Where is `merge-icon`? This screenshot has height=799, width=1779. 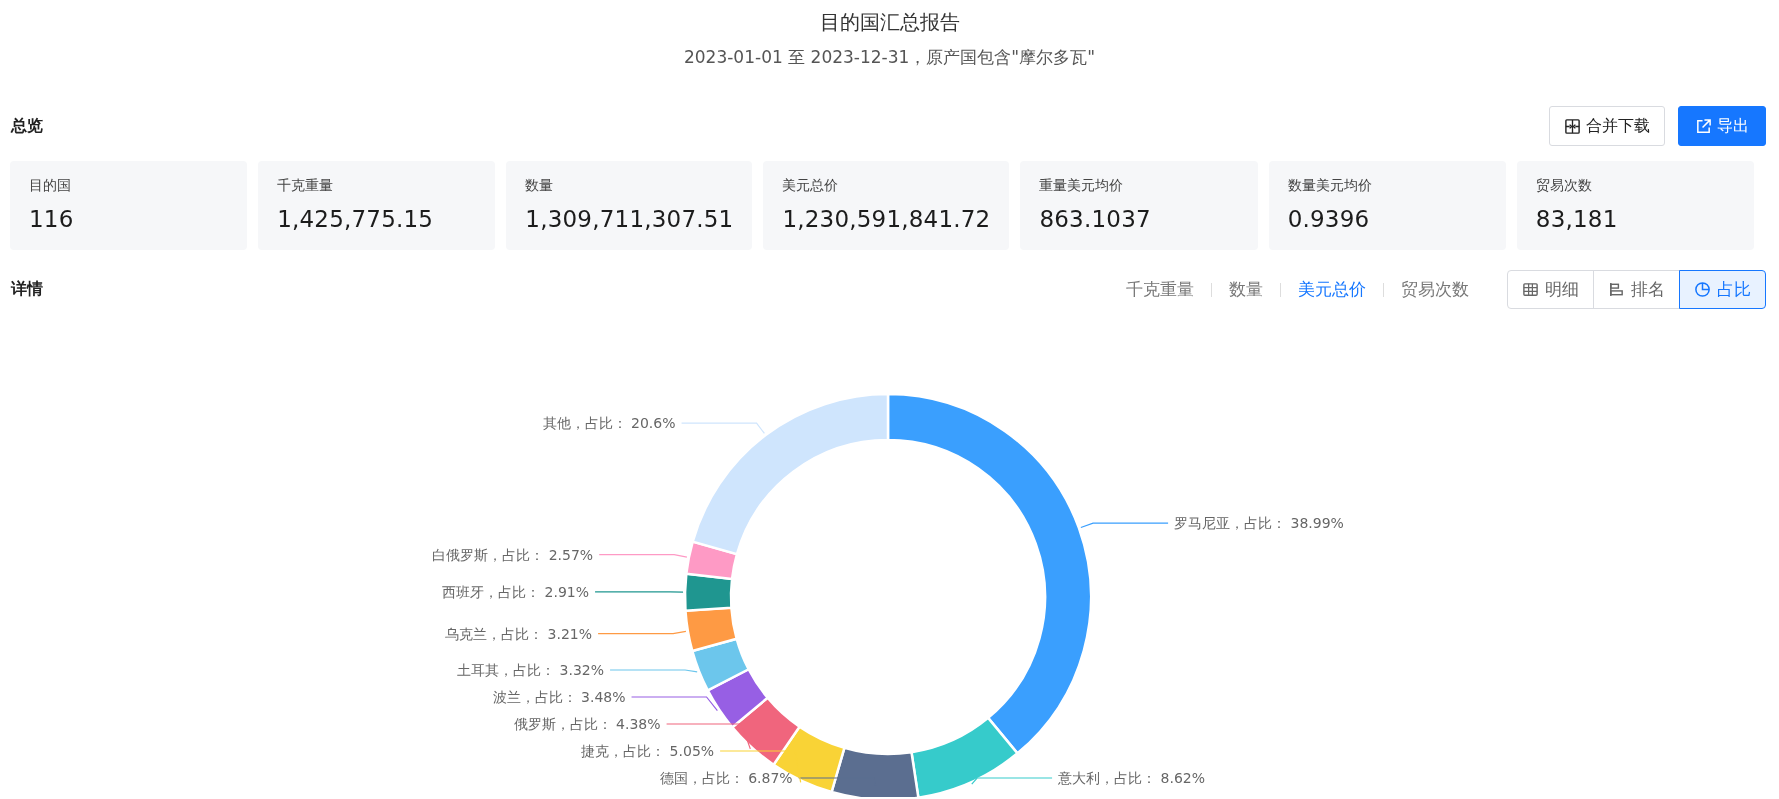
merge-icon is located at coordinates (1572, 126).